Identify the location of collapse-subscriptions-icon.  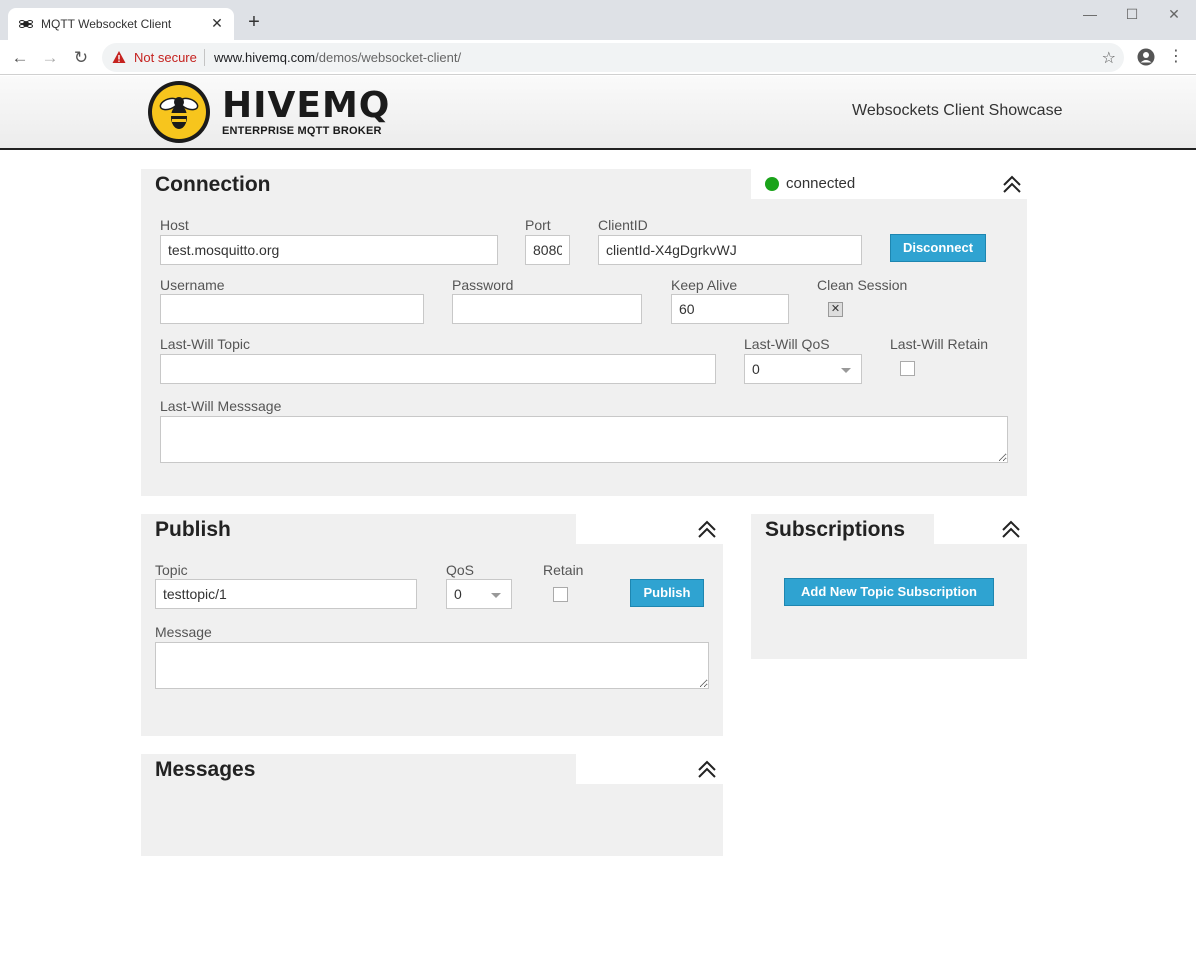
(1011, 529).